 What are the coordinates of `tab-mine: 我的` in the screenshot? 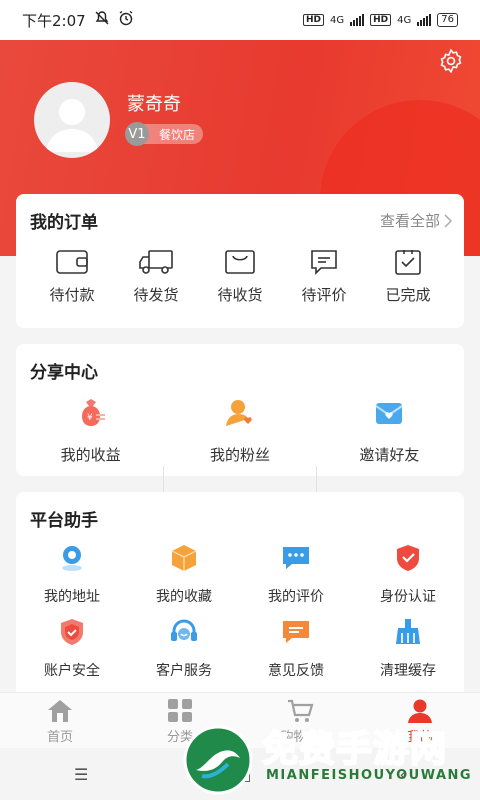 It's located at (420, 721).